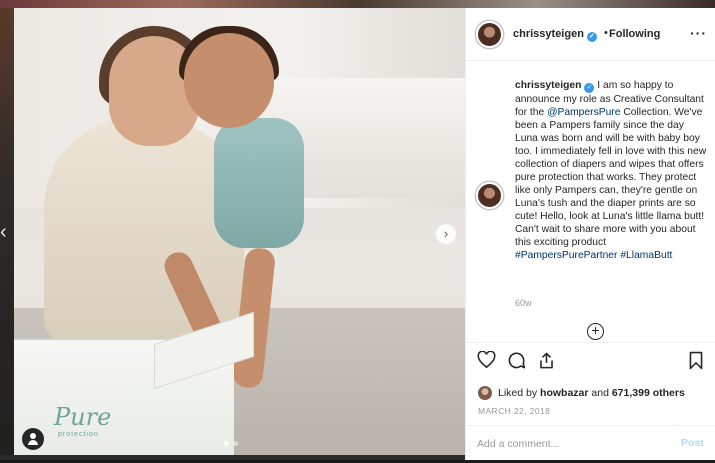  What do you see at coordinates (546, 360) in the screenshot?
I see `share-icon` at bounding box center [546, 360].